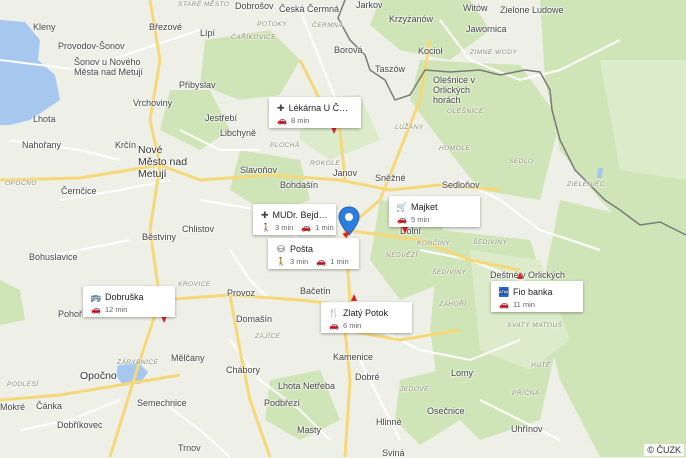 The width and height of the screenshot is (686, 458). I want to click on poi-card-dobruska: 🚌 Dobruška 🚗 12 min, so click(129, 301).